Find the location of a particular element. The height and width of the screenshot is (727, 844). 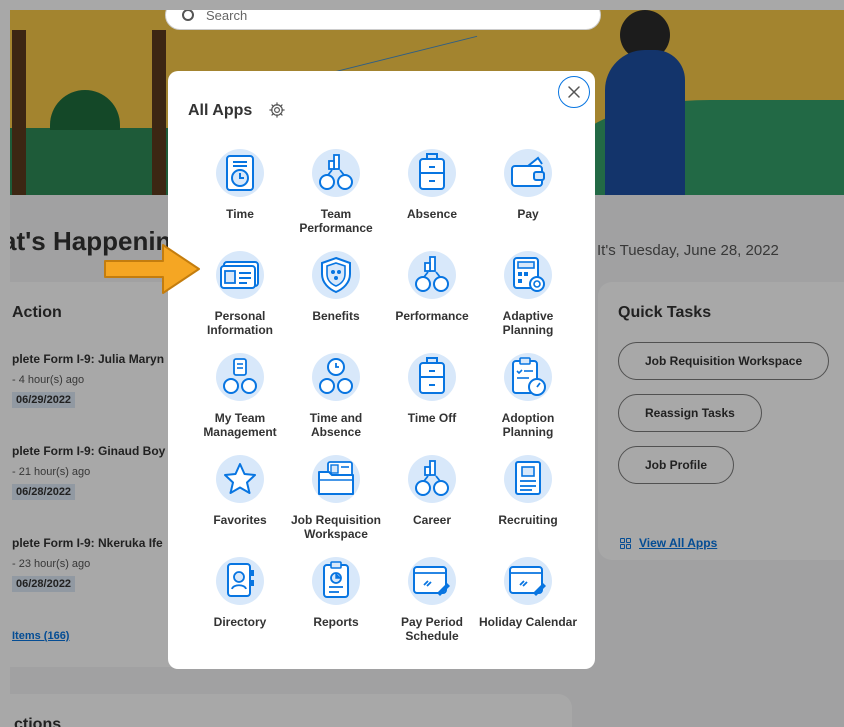

app-label: Personal Information is located at coordinates (240, 323).